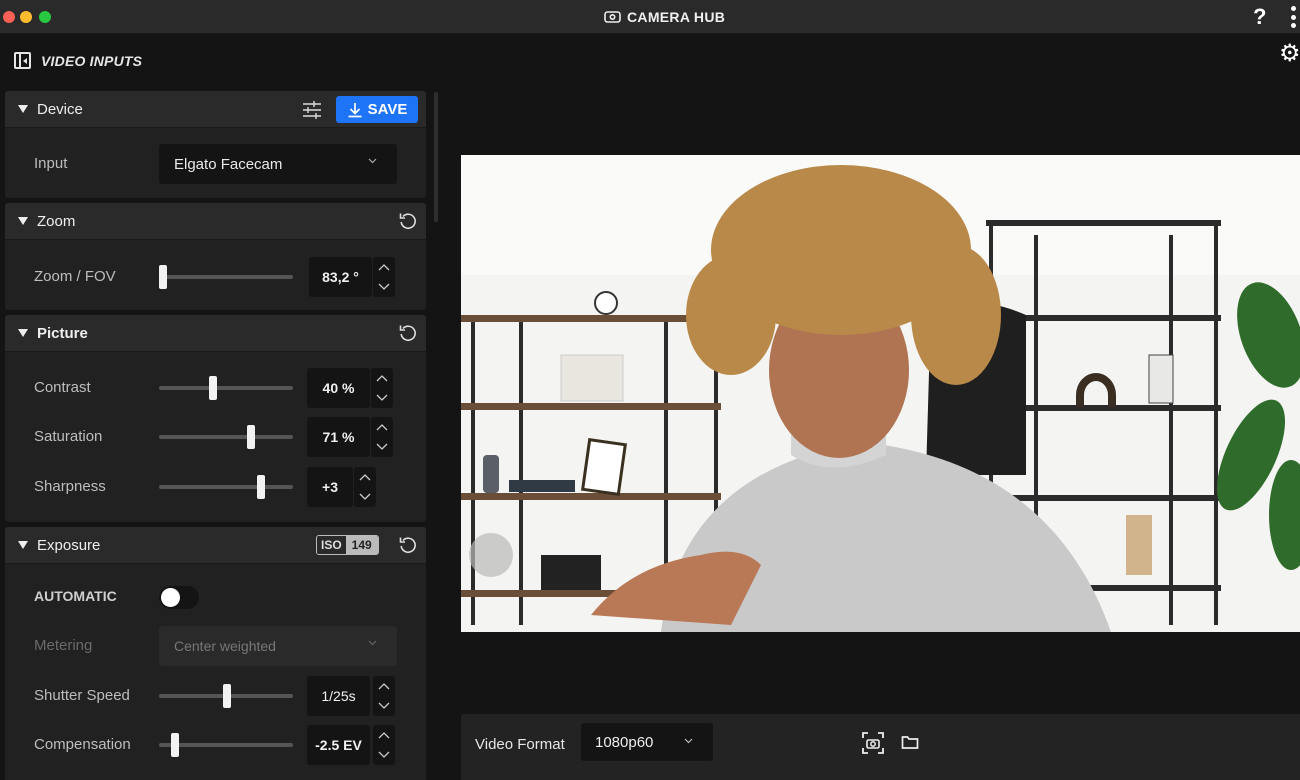  I want to click on close-window-button, so click(9, 17).